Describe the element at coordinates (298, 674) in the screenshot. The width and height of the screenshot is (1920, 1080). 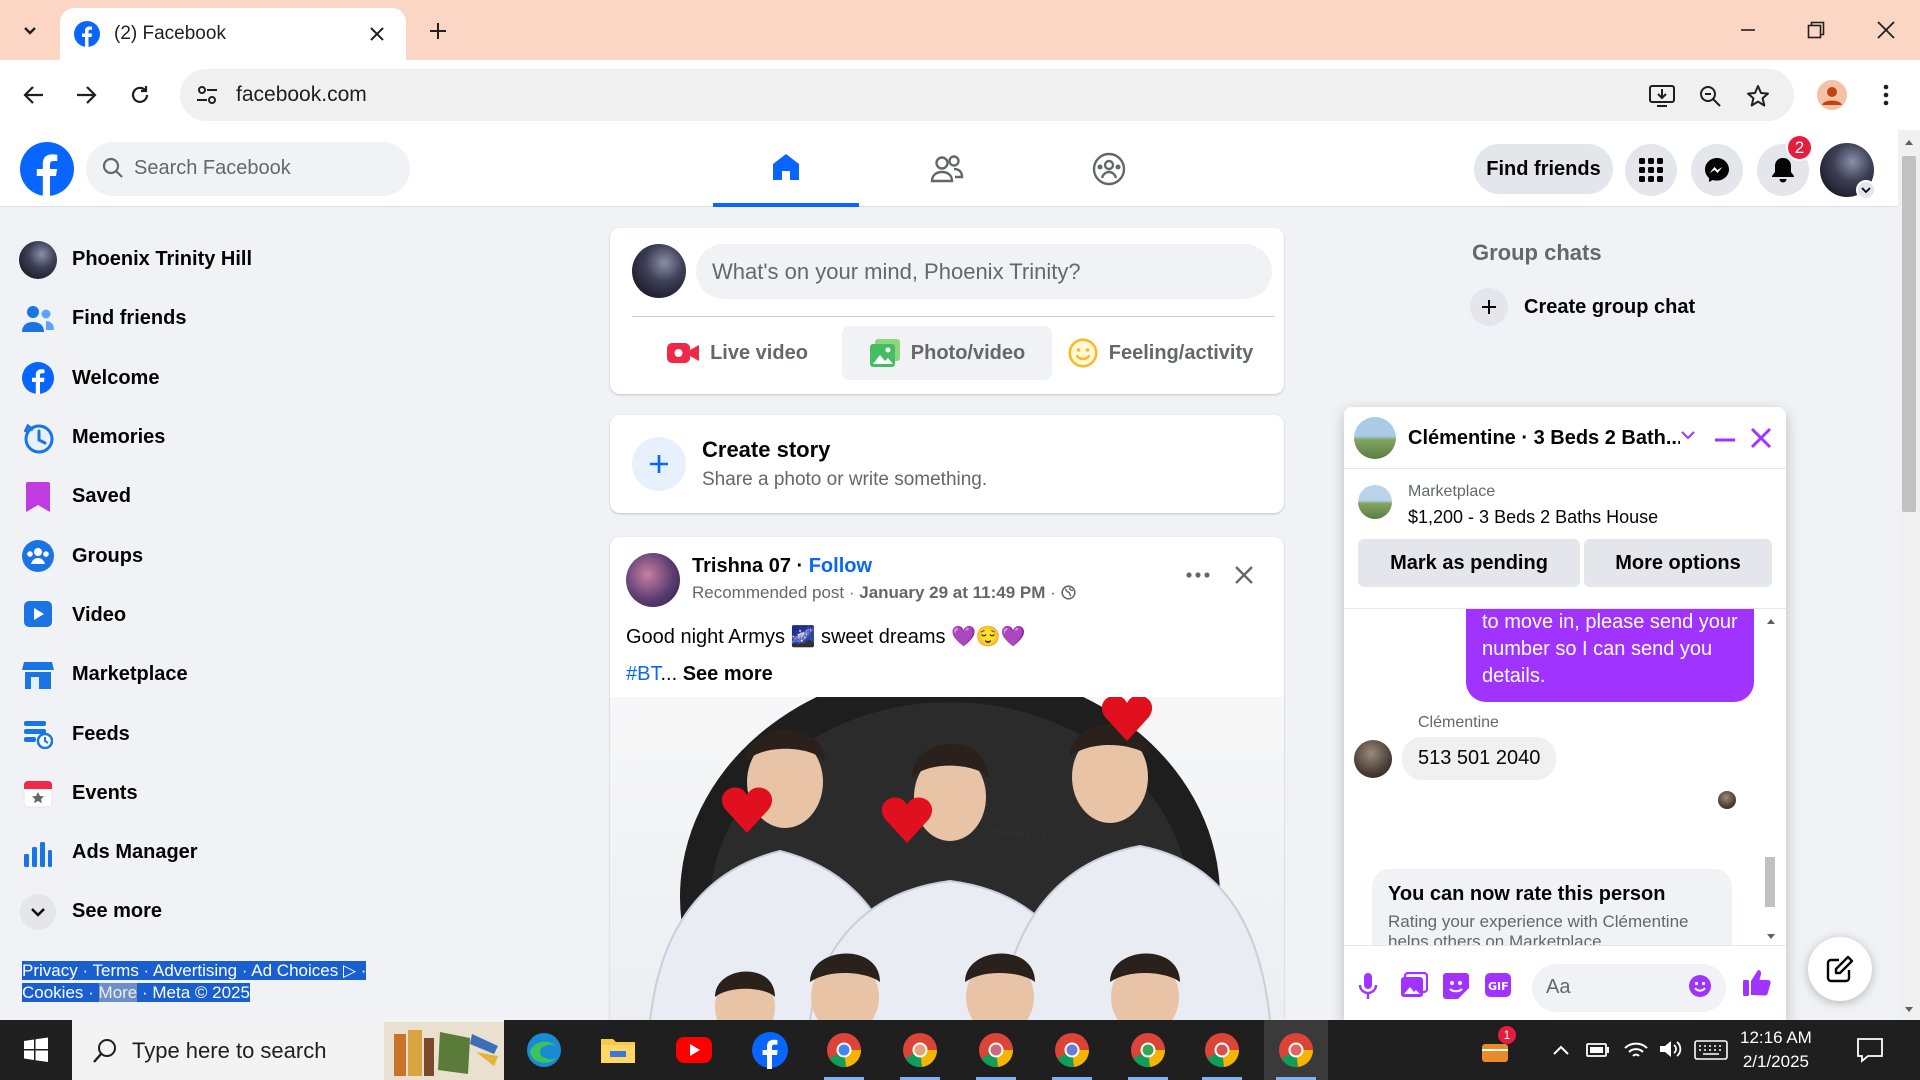
I see `sidebar-item-marketplace: Marketplace` at that location.